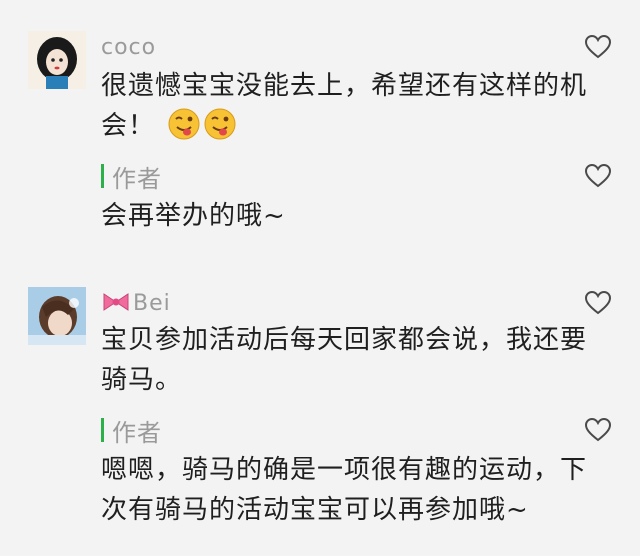  I want to click on bow-emoji, so click(116, 302).